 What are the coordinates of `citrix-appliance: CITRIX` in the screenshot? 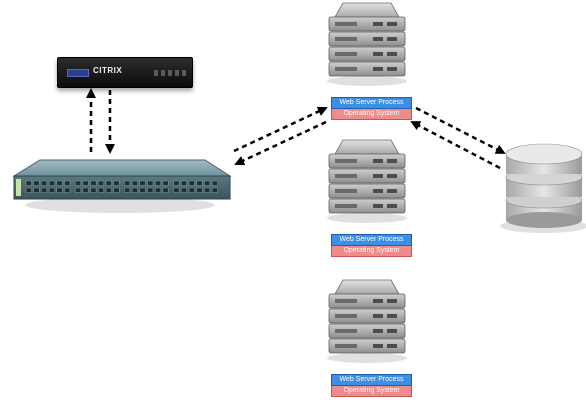 It's located at (125, 72).